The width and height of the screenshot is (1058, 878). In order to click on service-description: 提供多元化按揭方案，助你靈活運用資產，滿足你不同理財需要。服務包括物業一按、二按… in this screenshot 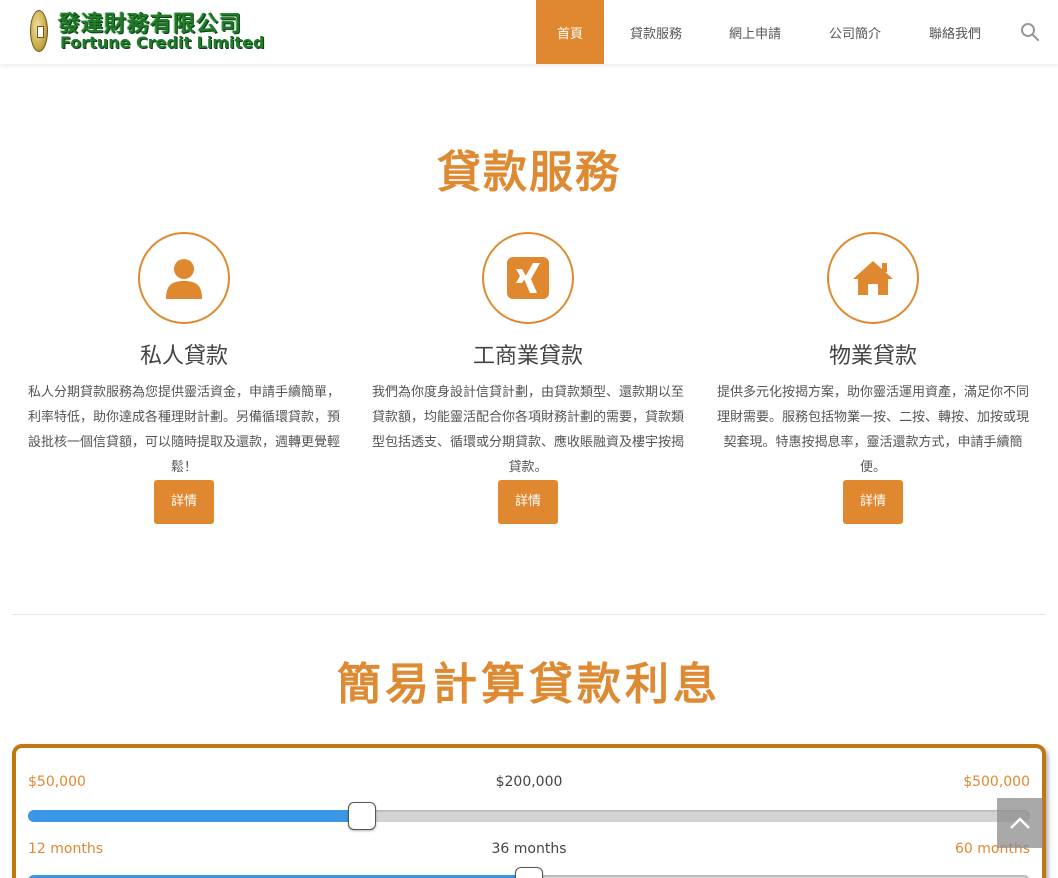, I will do `click(872, 430)`.